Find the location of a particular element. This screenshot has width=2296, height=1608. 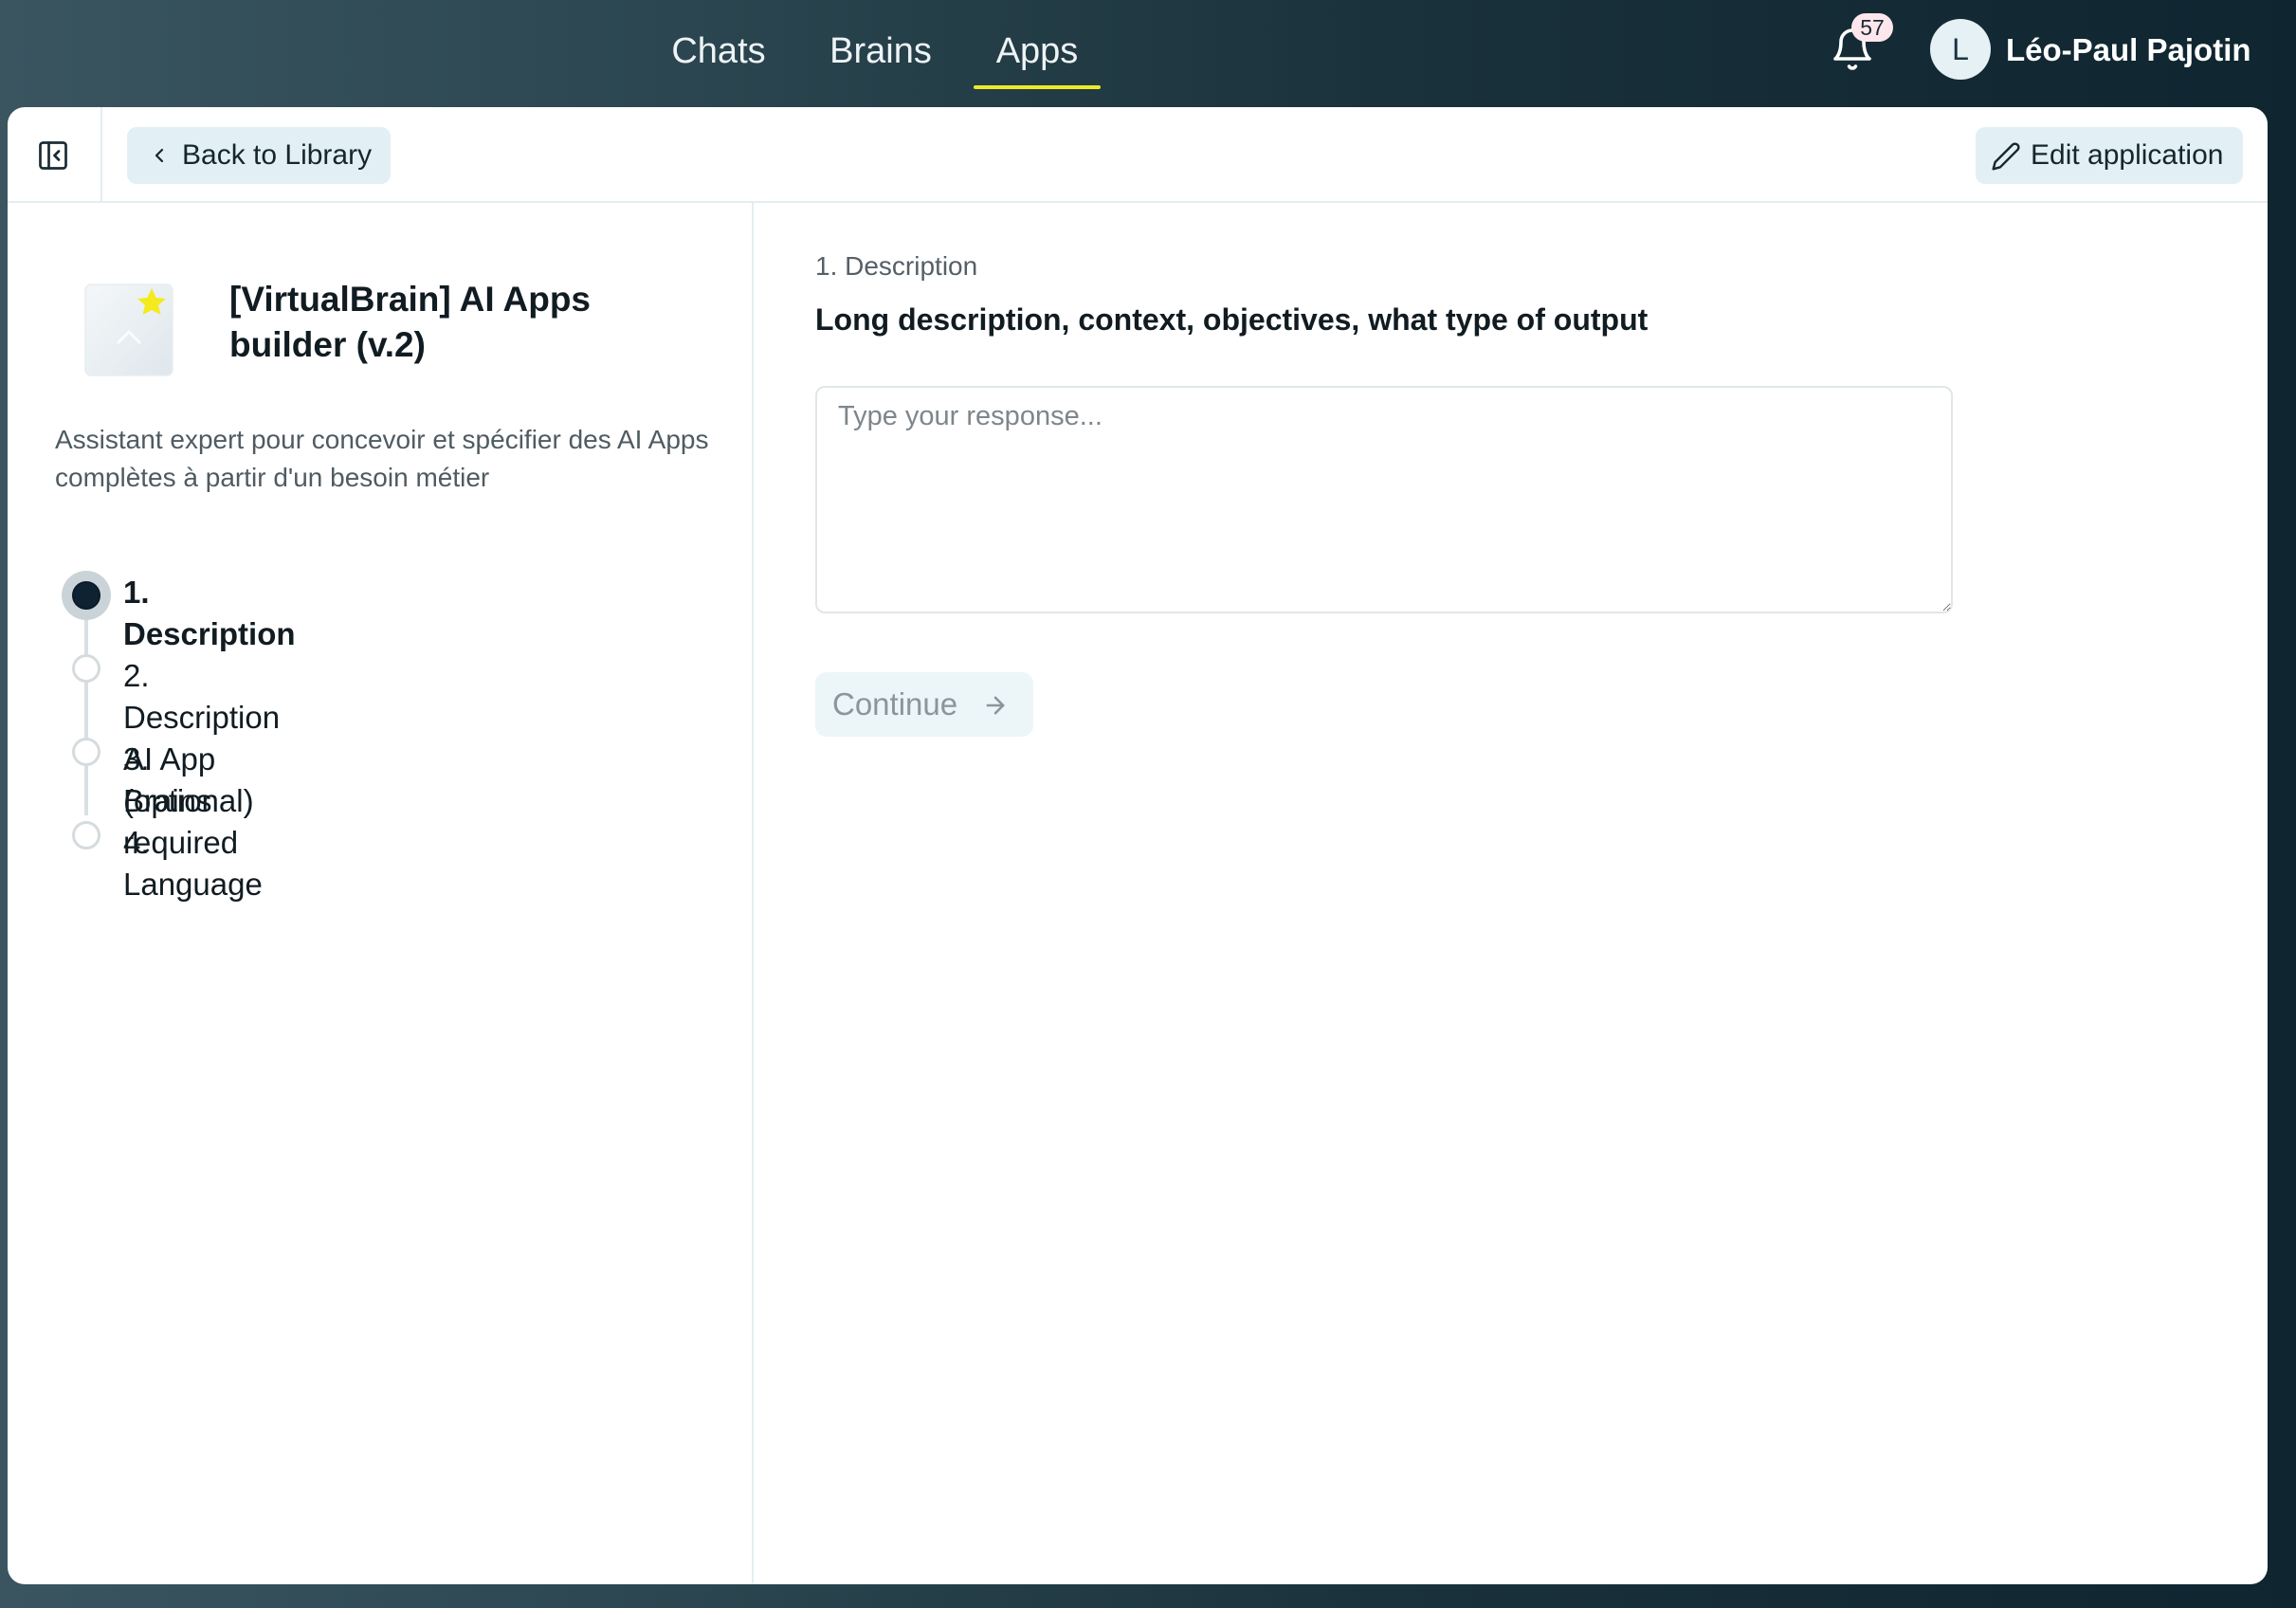

step-indicator-active is located at coordinates (86, 595).